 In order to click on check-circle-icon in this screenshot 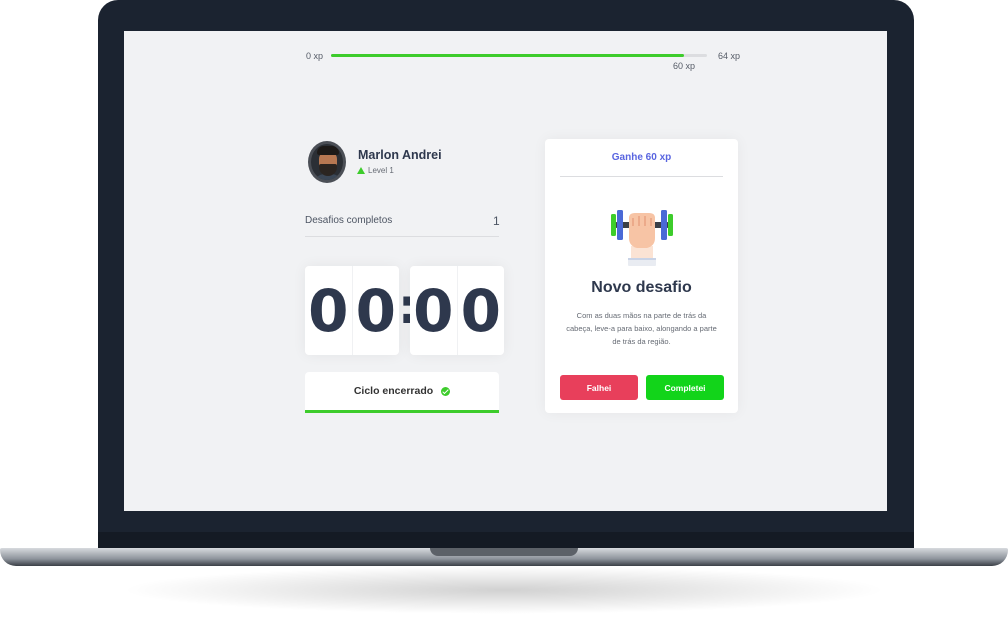, I will do `click(446, 391)`.